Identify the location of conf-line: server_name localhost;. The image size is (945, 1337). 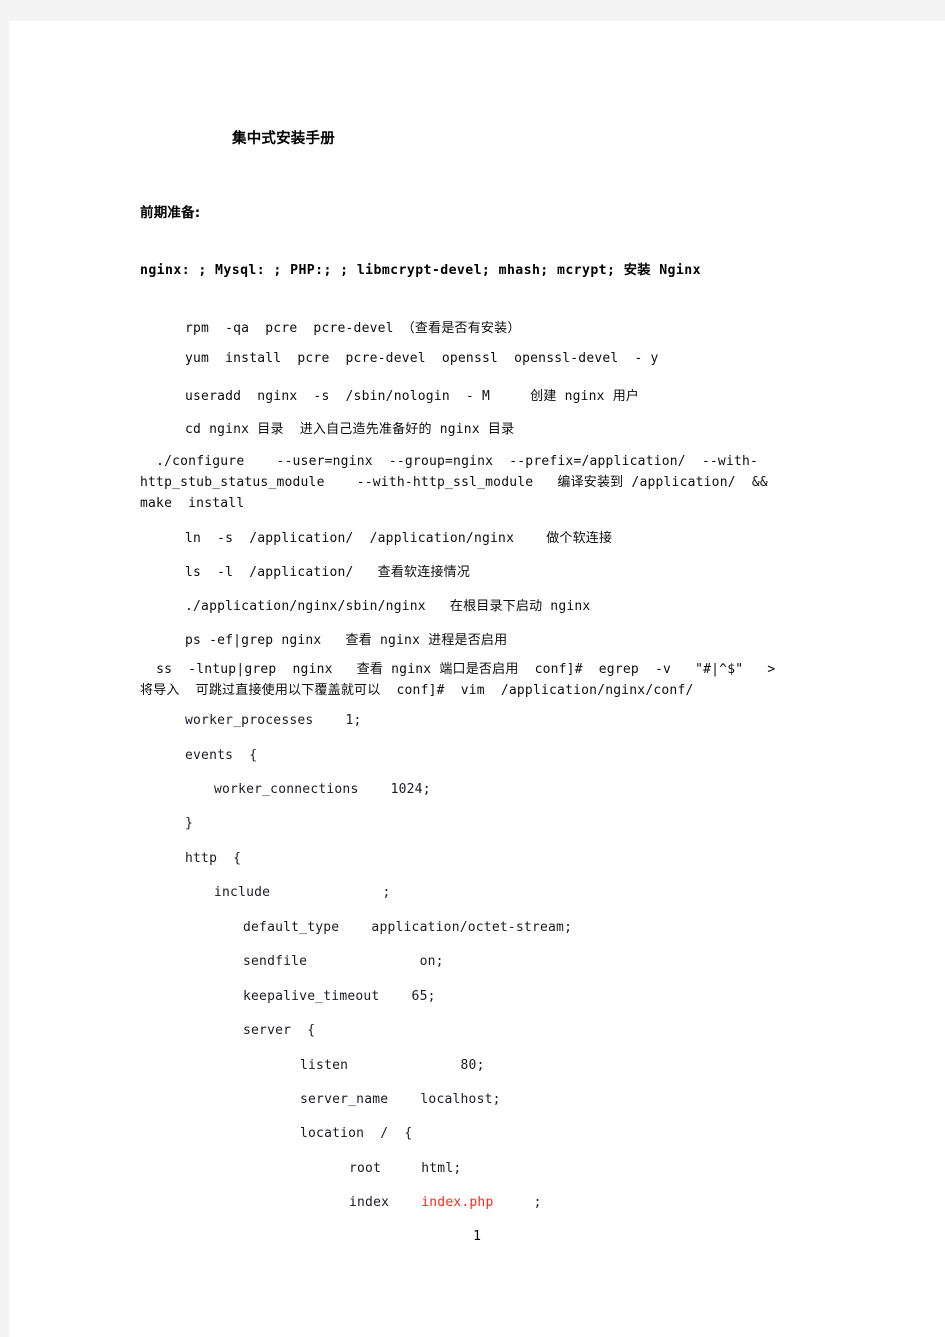
(400, 1099).